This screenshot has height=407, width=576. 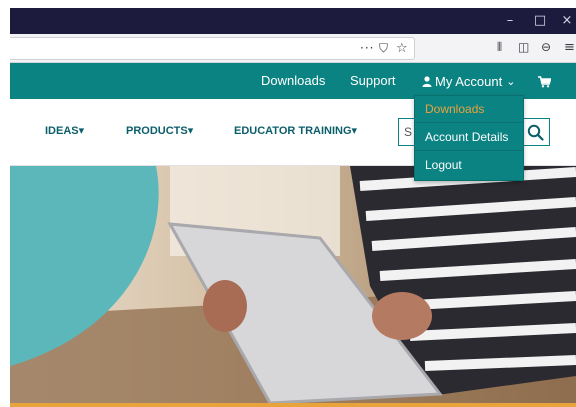 What do you see at coordinates (567, 21) in the screenshot?
I see `close-button: ×` at bounding box center [567, 21].